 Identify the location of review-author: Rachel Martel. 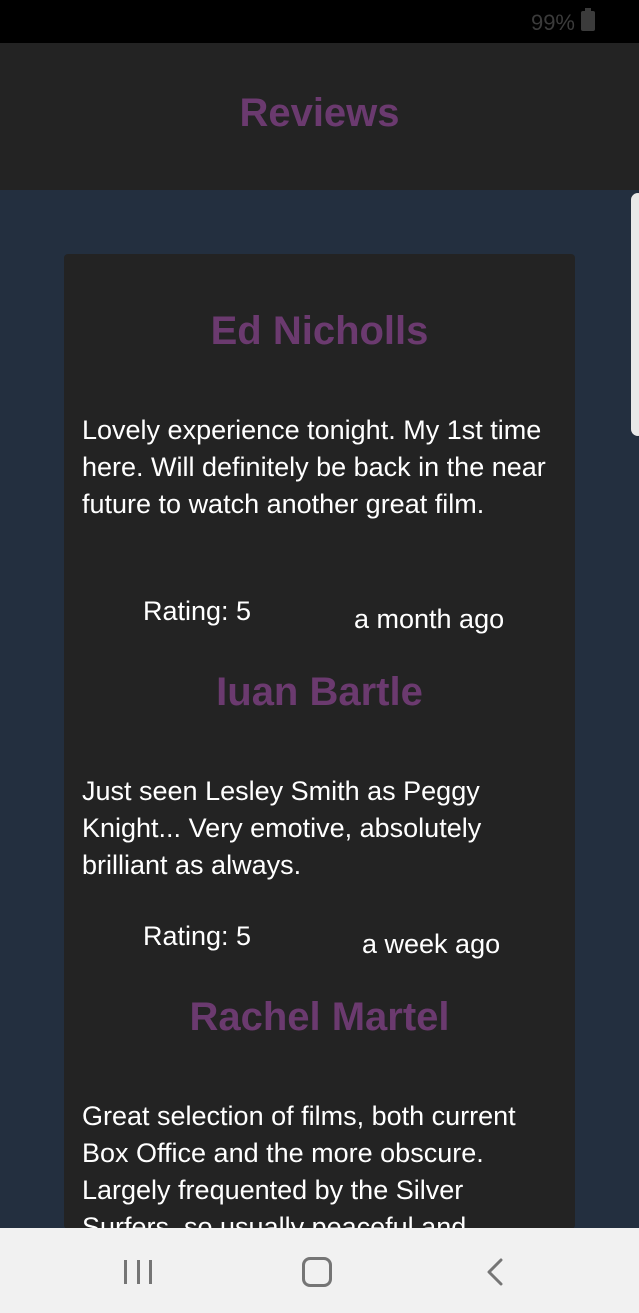
(319, 1017).